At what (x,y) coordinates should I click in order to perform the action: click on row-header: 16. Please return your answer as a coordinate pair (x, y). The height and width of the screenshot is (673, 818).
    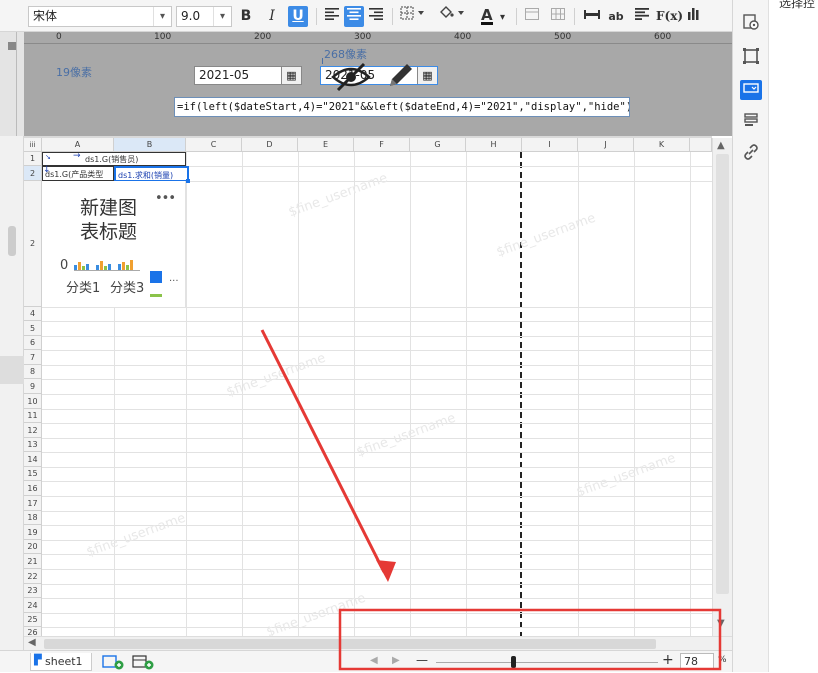
    Looking at the image, I should click on (33, 488).